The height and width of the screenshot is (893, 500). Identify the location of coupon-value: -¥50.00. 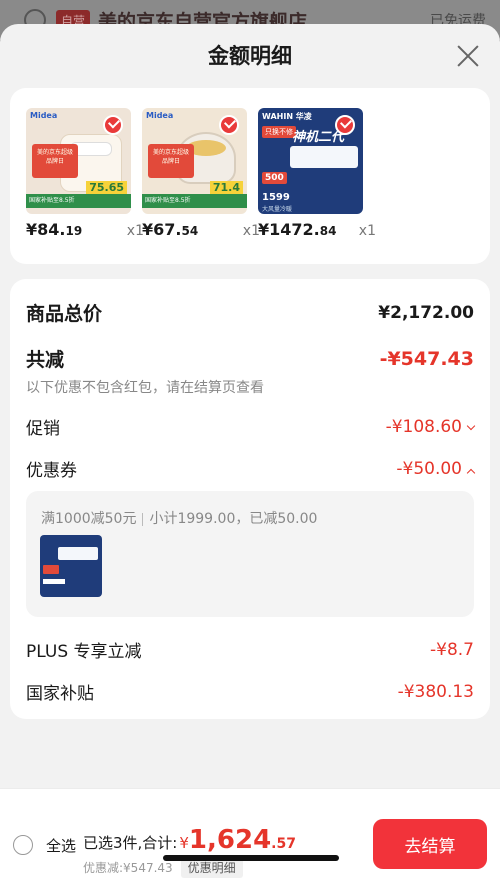
(436, 469).